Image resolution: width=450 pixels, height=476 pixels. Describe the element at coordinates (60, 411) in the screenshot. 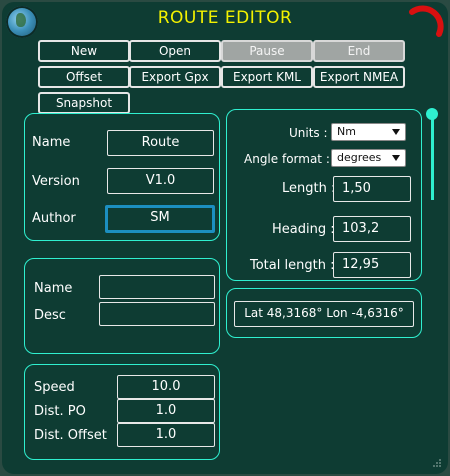

I see `dist-po-label: Dist. PO` at that location.